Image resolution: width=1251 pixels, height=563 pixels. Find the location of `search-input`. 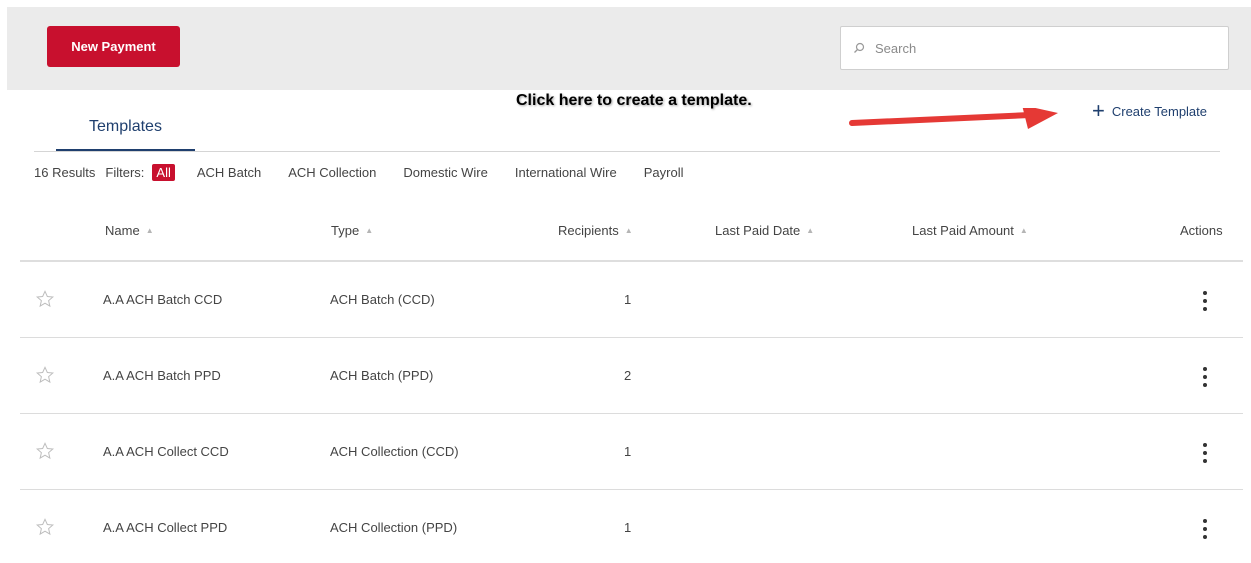

search-input is located at coordinates (1045, 48).